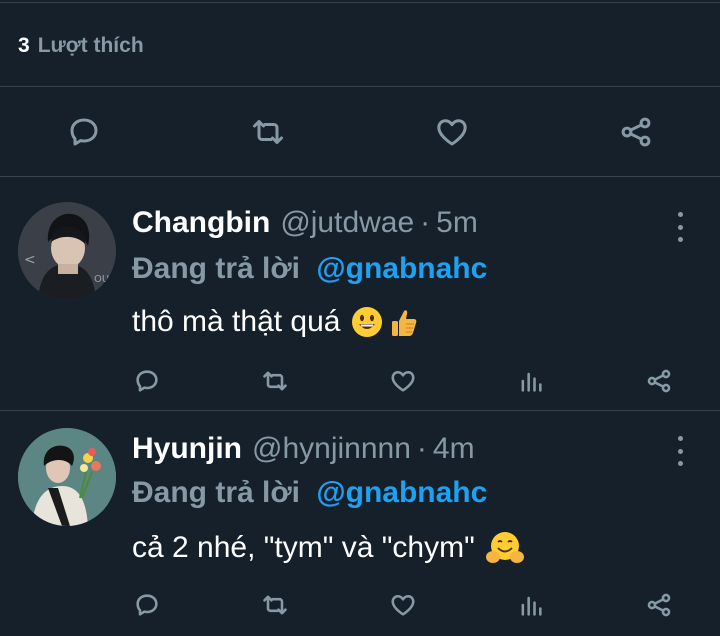 The height and width of the screenshot is (636, 720). What do you see at coordinates (360, 2) in the screenshot?
I see `top-divider` at bounding box center [360, 2].